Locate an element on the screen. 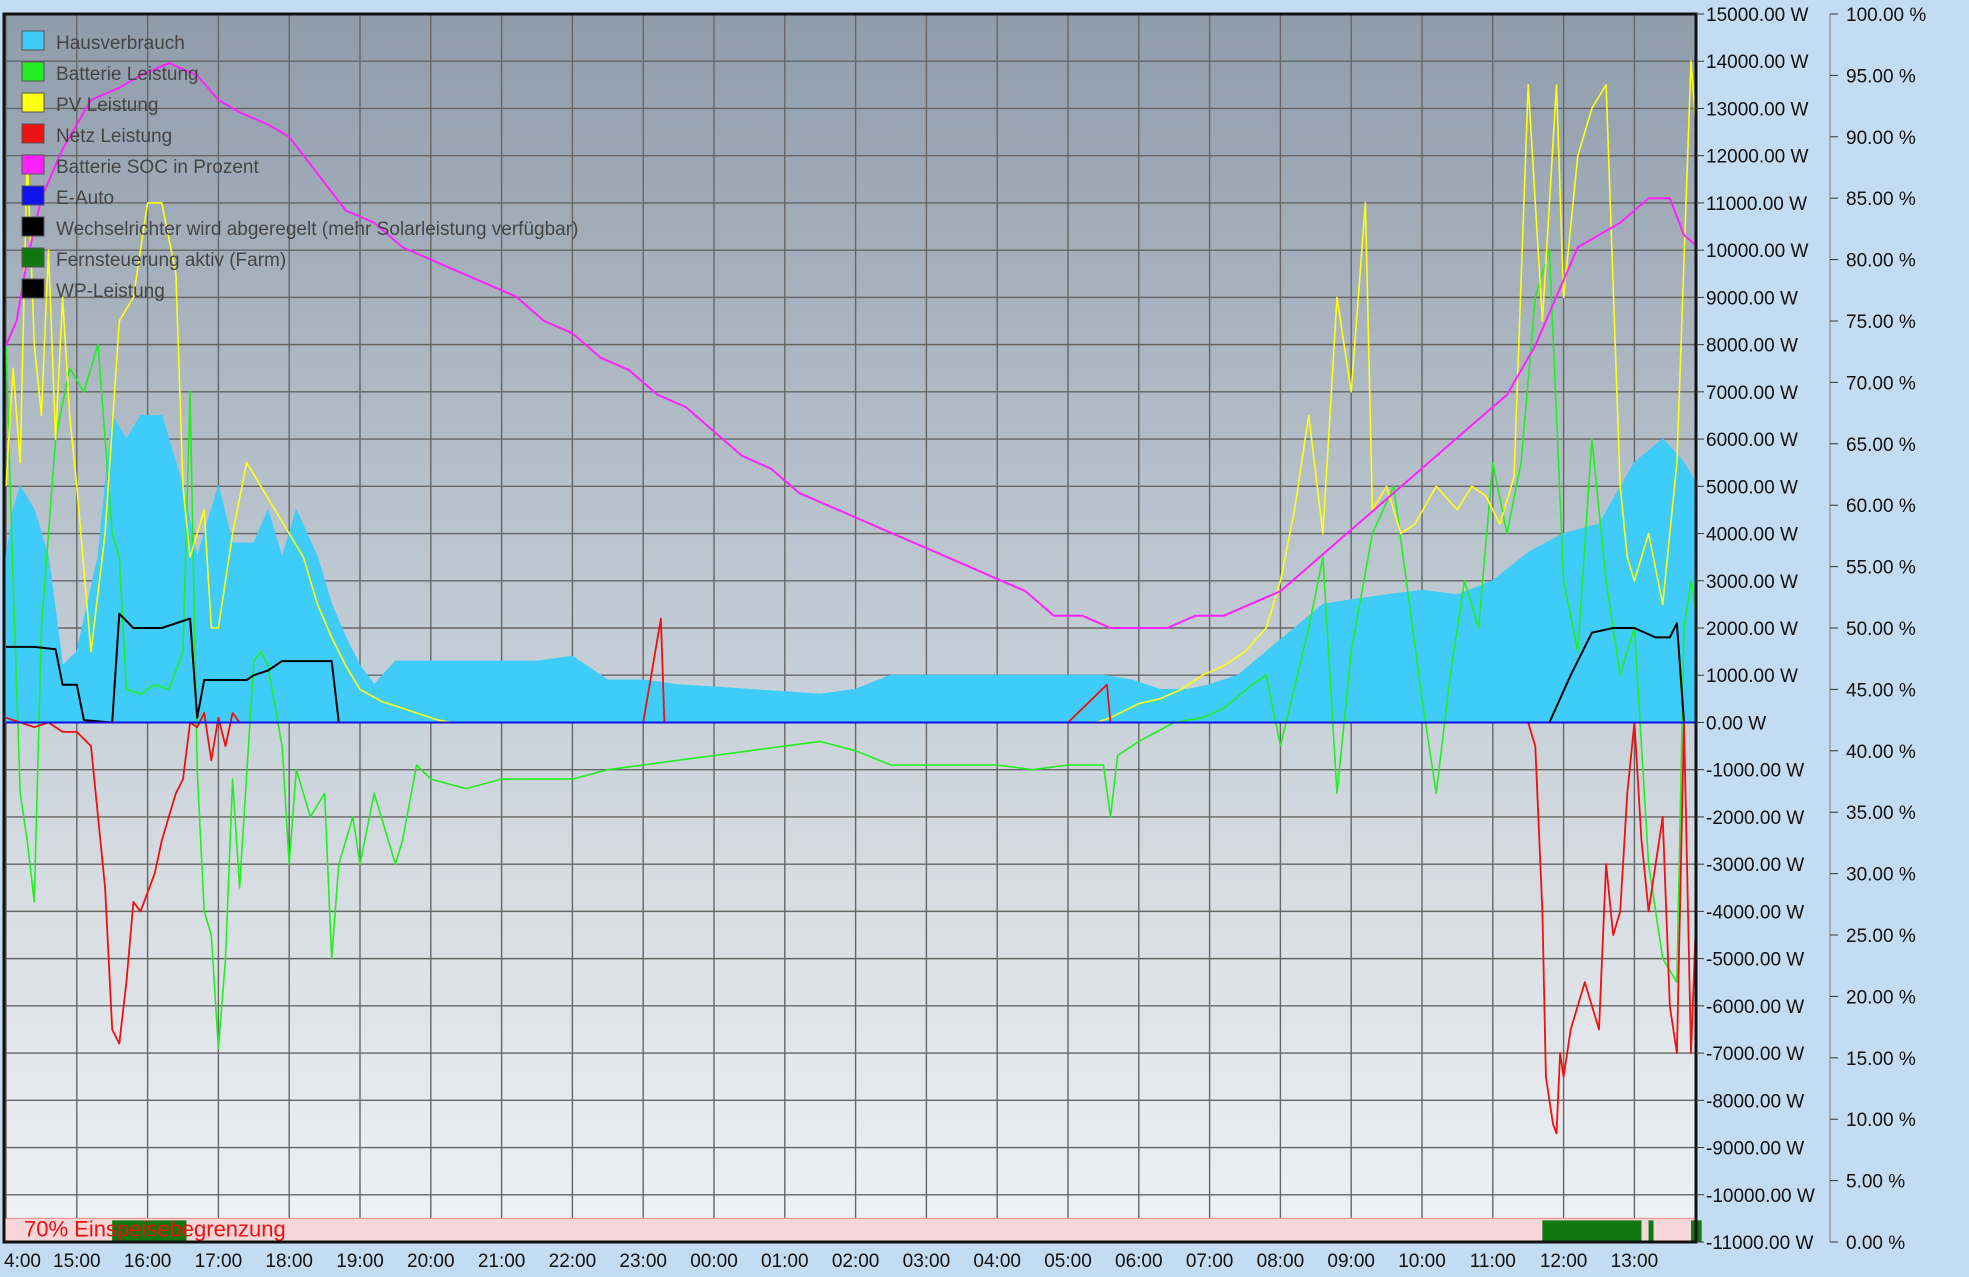  y-right-tick-label: 5.00 % is located at coordinates (1875, 1182).